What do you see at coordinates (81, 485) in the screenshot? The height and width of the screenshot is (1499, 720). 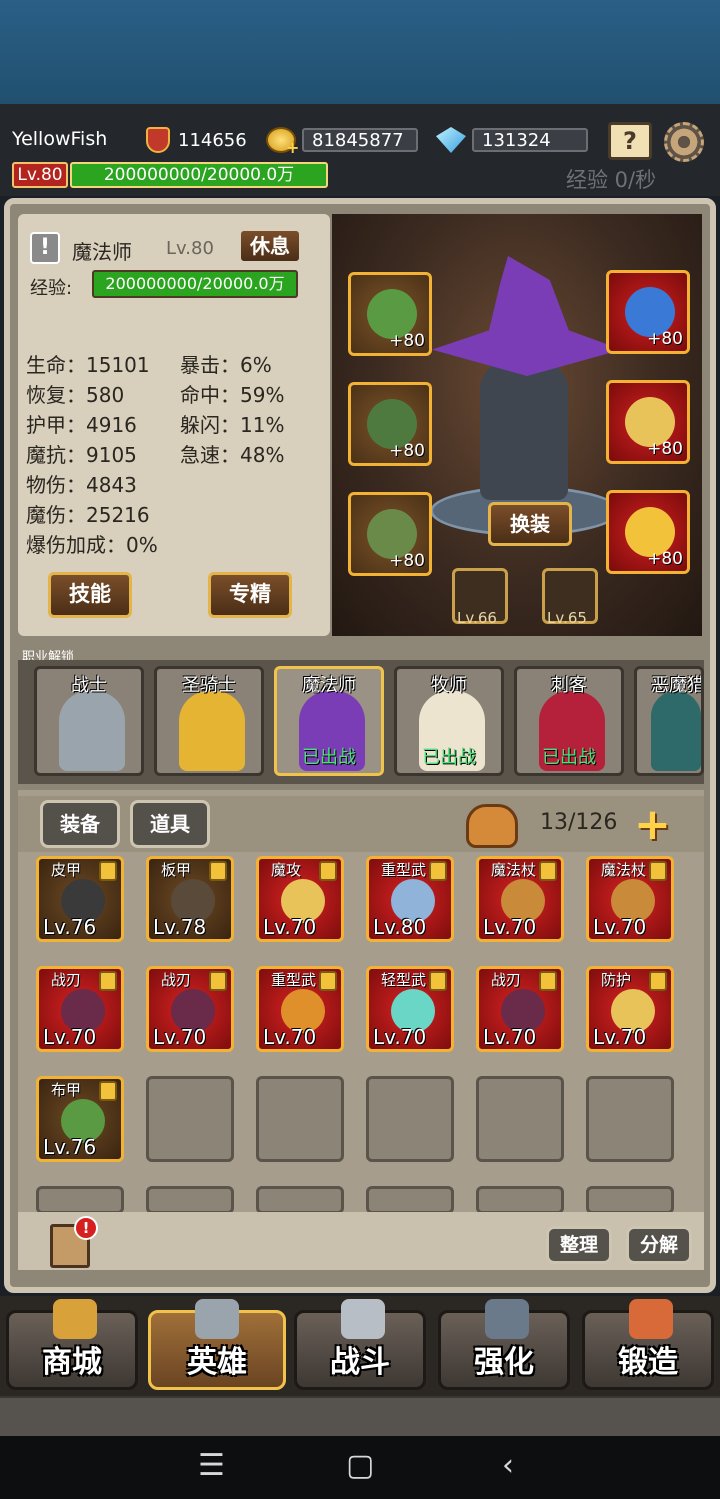 I see `stat-phys-dmg: 物伤：4843` at bounding box center [81, 485].